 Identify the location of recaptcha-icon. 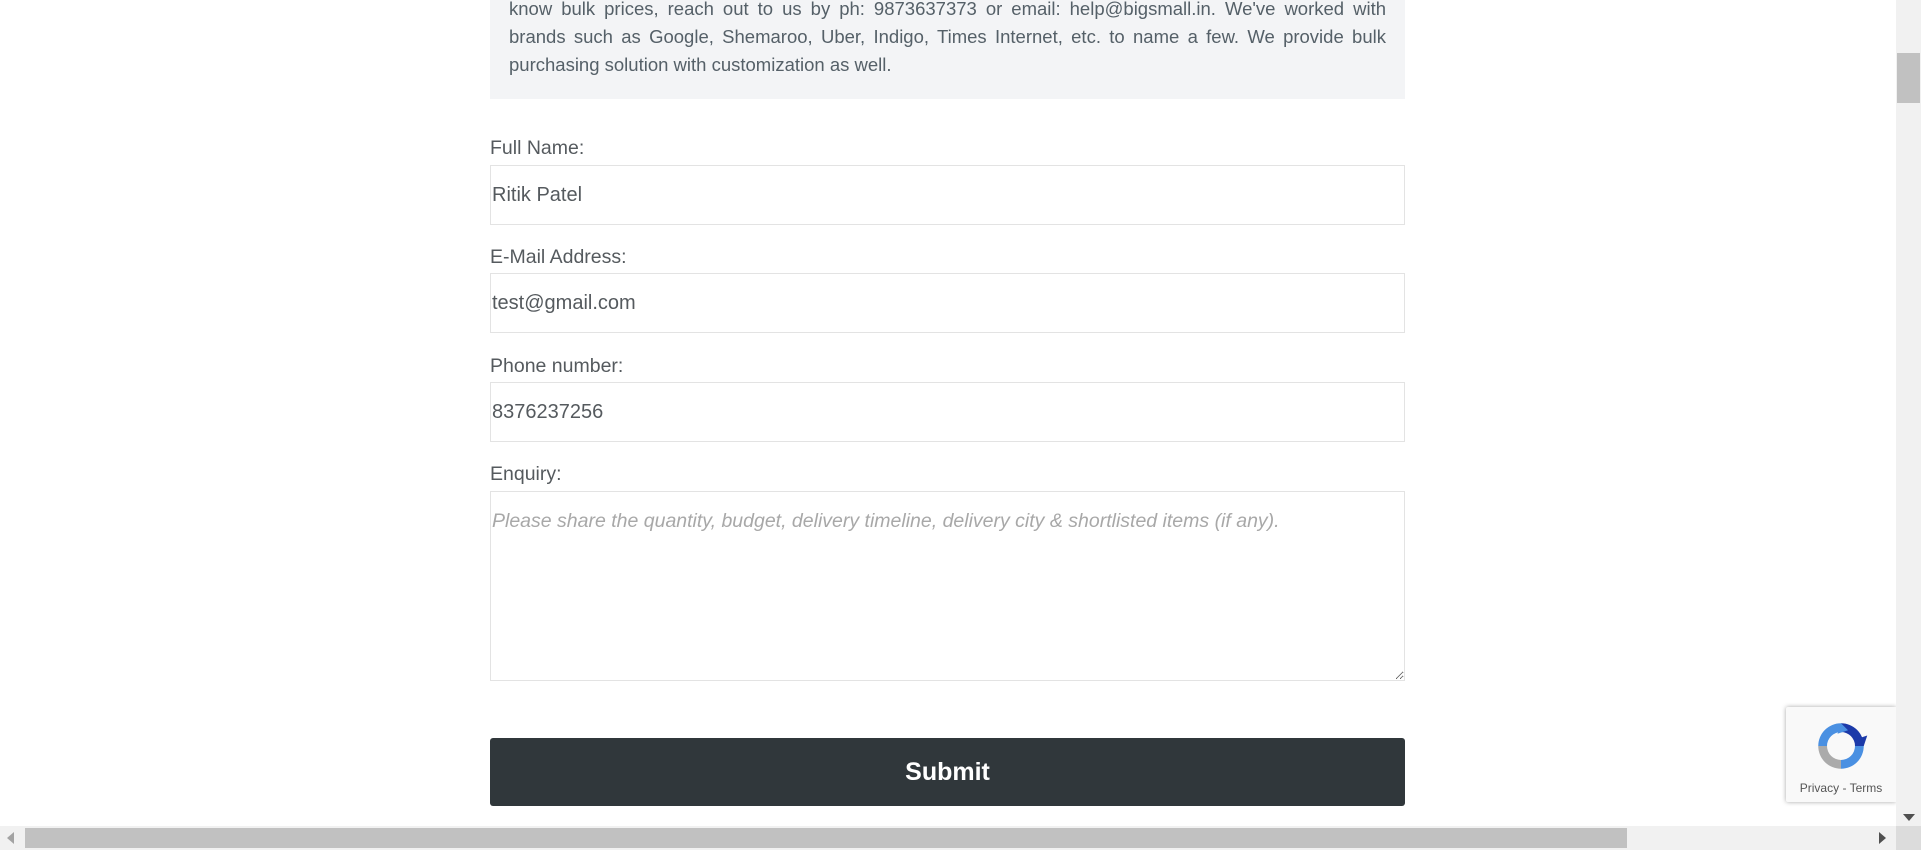
(1843, 746).